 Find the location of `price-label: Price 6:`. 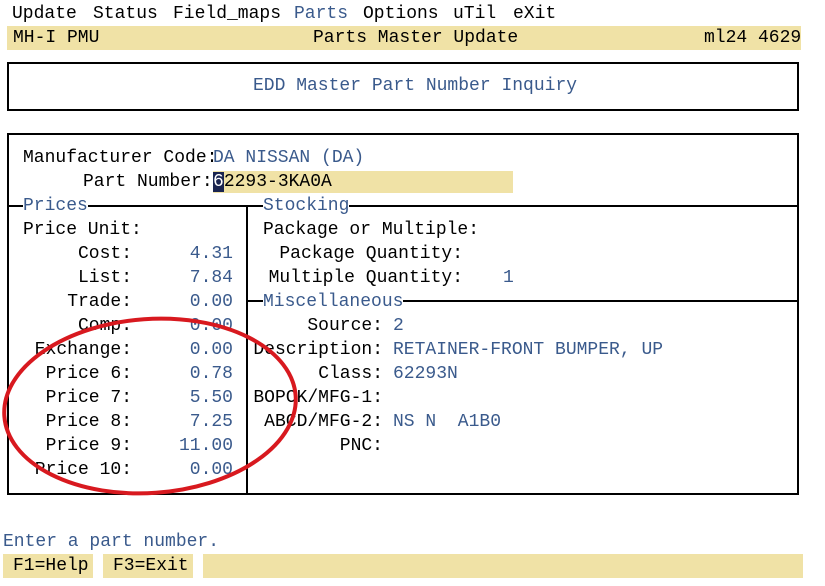

price-label: Price 6: is located at coordinates (88, 374).